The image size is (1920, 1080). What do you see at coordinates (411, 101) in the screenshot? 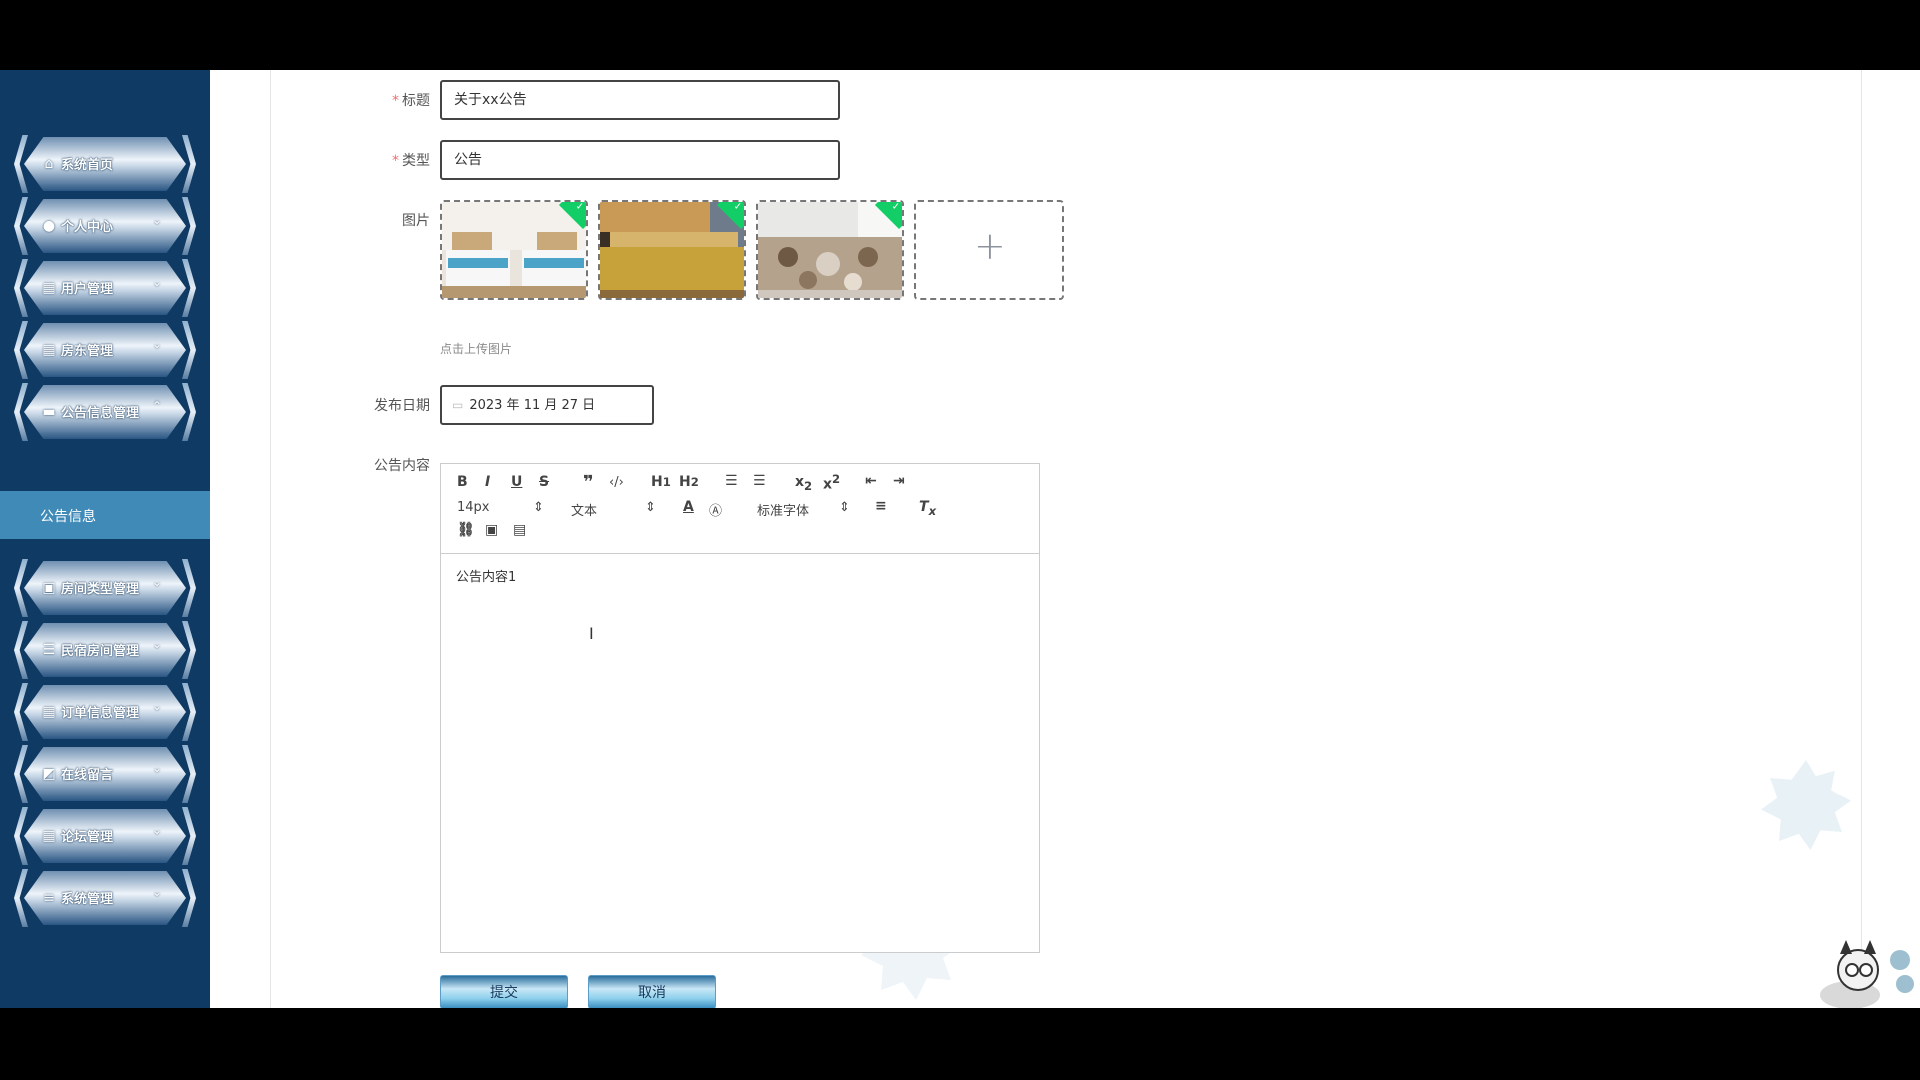
I see `title-label: * 标题` at bounding box center [411, 101].